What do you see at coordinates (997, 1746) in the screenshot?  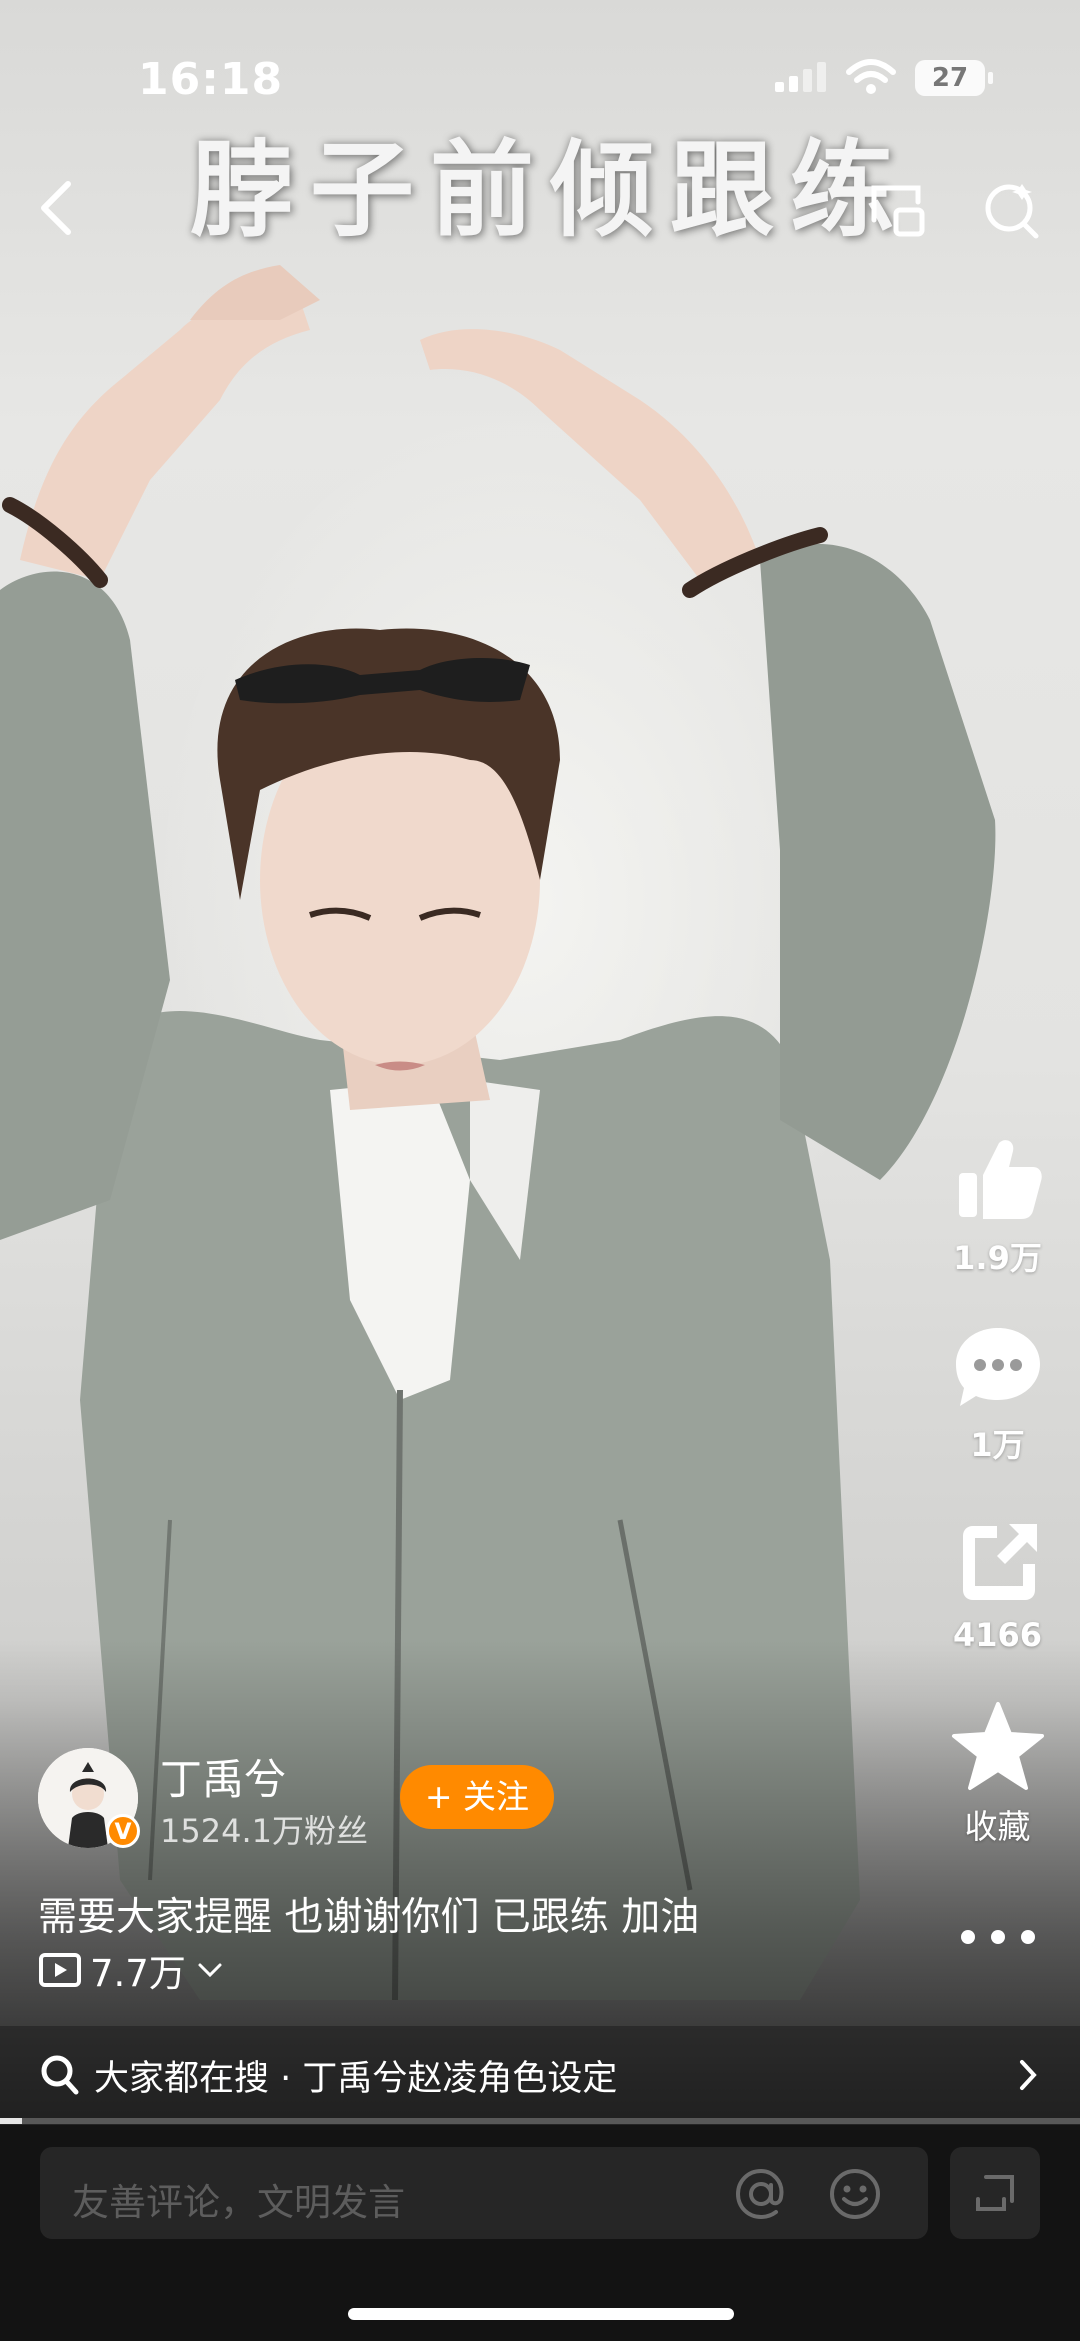 I see `star-icon` at bounding box center [997, 1746].